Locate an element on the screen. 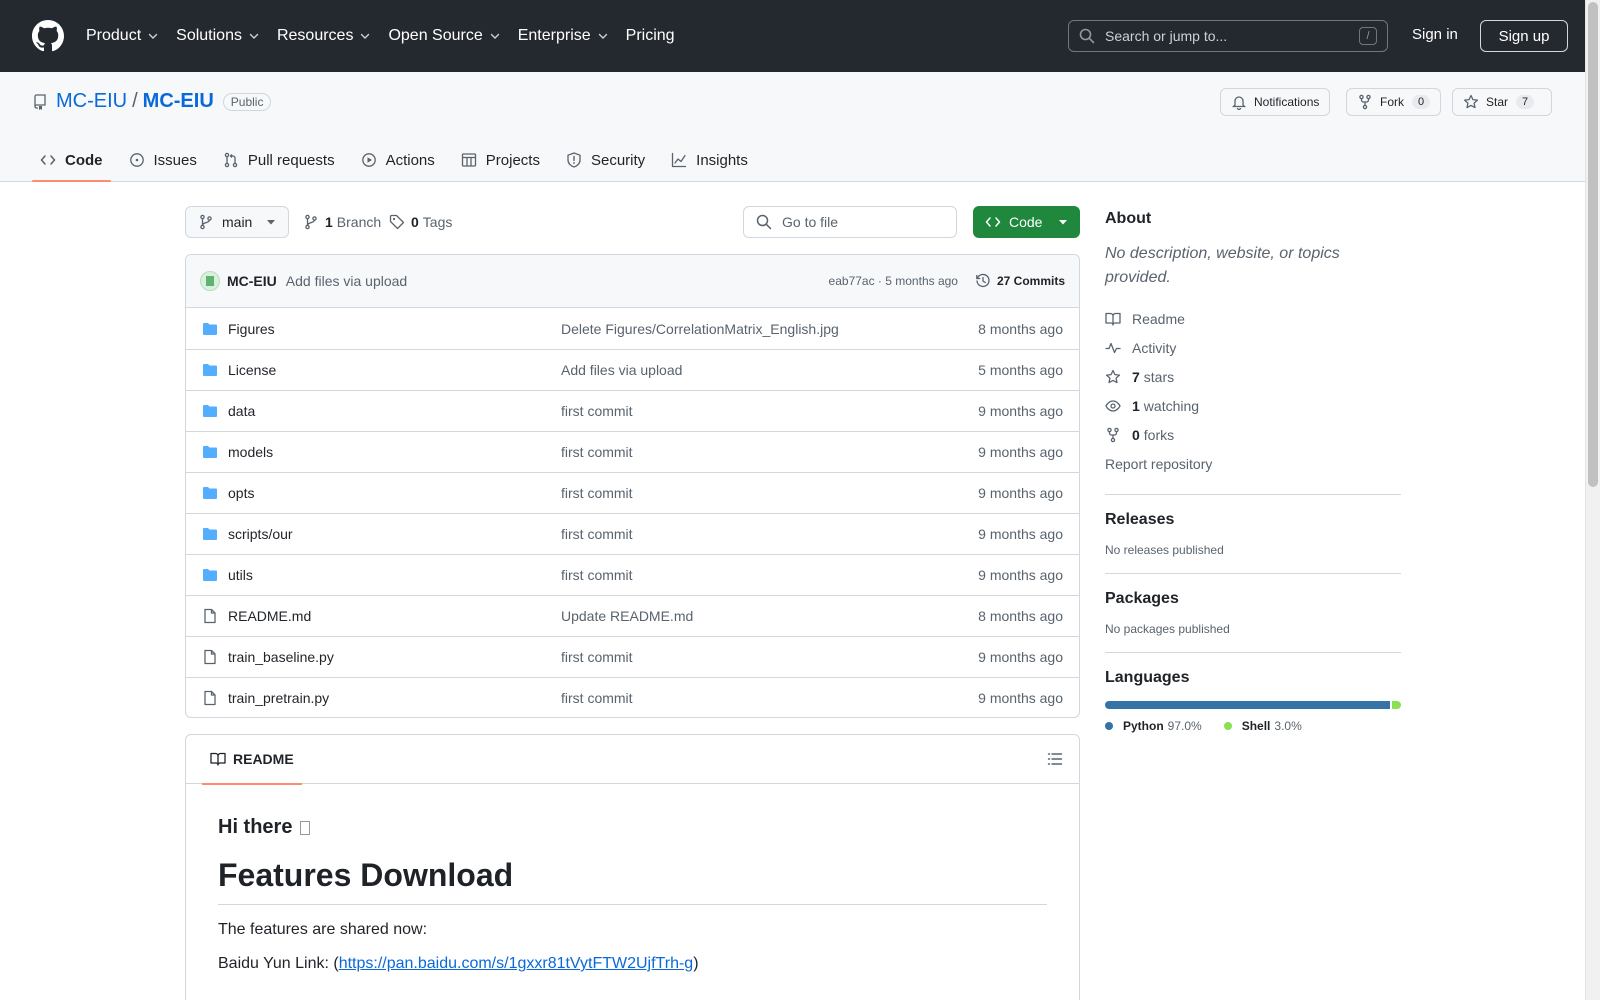 This screenshot has width=1600, height=1000. releases-text: No releases published is located at coordinates (1164, 550).